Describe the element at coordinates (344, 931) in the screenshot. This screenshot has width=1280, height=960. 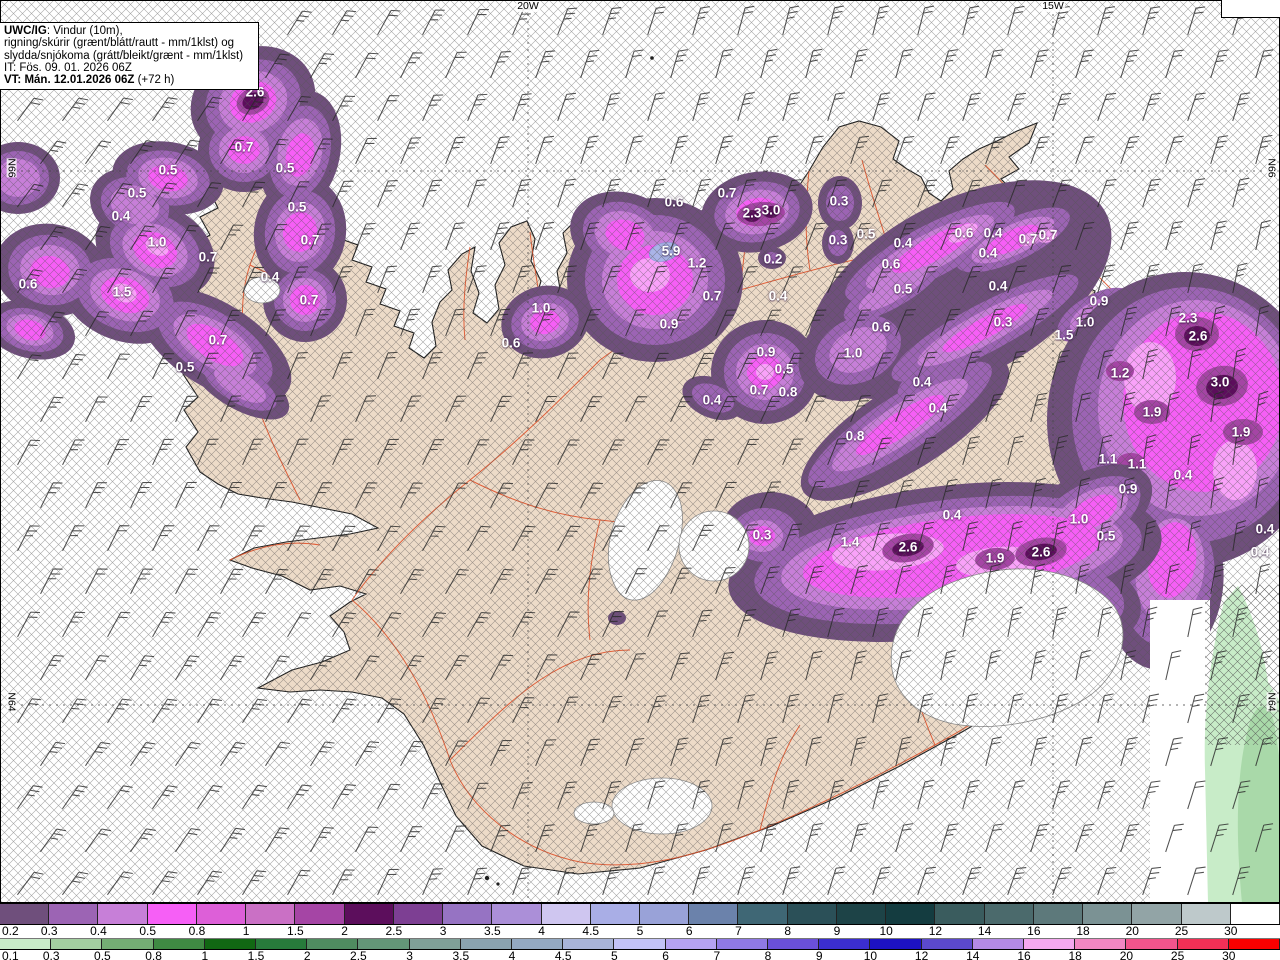
I see `colorbar-tick-label: 2` at that location.